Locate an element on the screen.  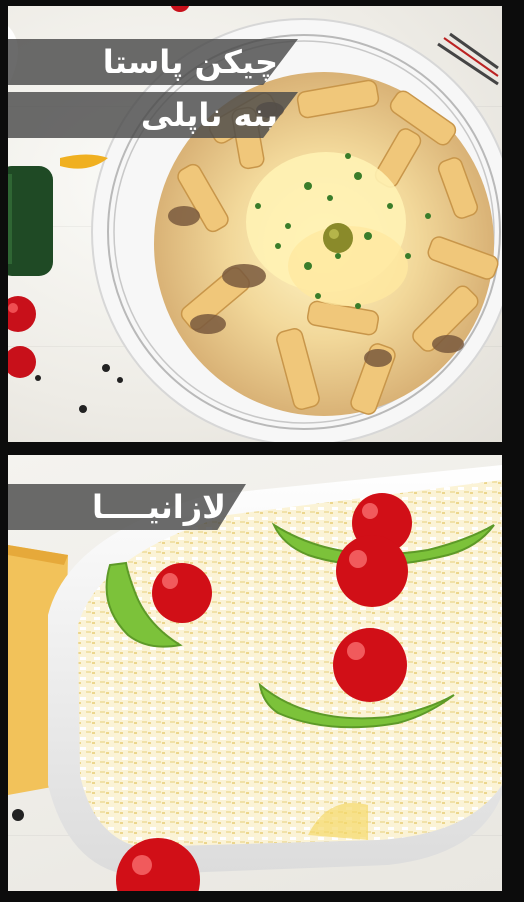
caption-chicken-pasta: چیکن پاستا is located at coordinates (153, 62).